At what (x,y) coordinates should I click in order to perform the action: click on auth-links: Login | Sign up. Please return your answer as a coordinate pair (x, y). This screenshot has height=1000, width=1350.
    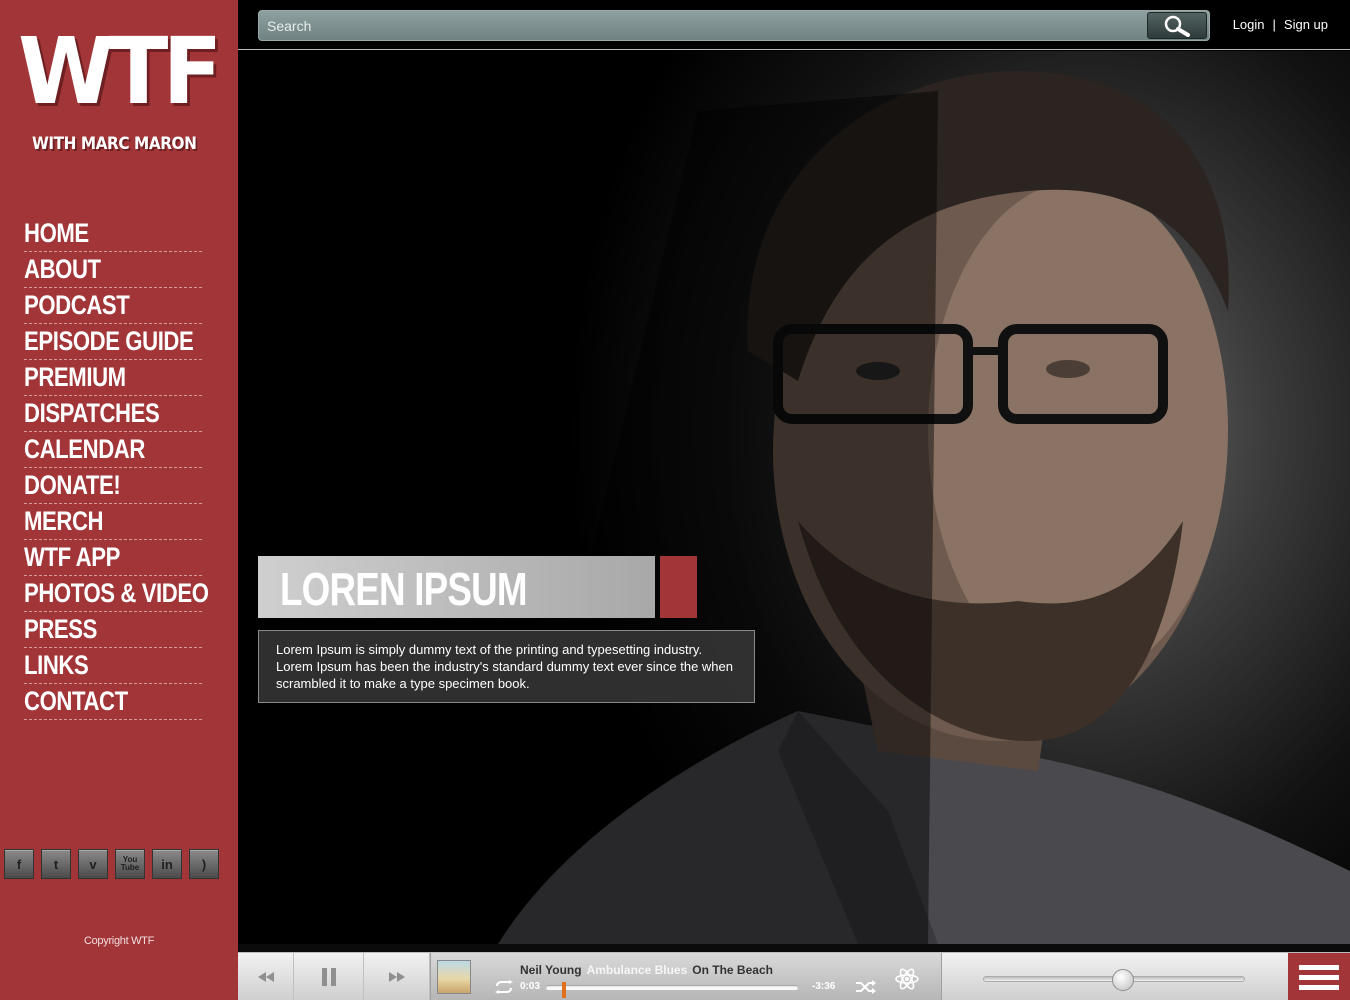
    Looking at the image, I should click on (1280, 24).